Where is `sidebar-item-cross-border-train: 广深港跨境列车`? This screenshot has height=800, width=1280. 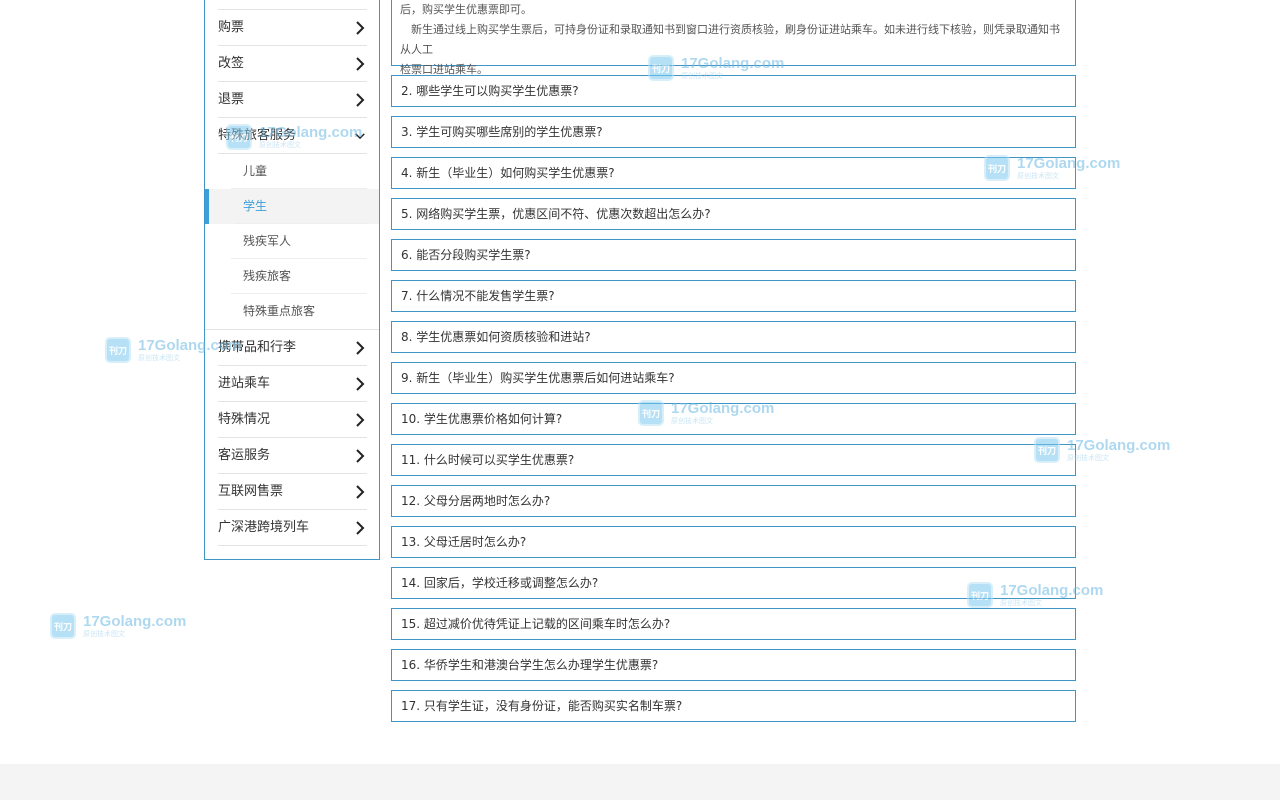
sidebar-item-cross-border-train: 广深港跨境列车 is located at coordinates (292, 528).